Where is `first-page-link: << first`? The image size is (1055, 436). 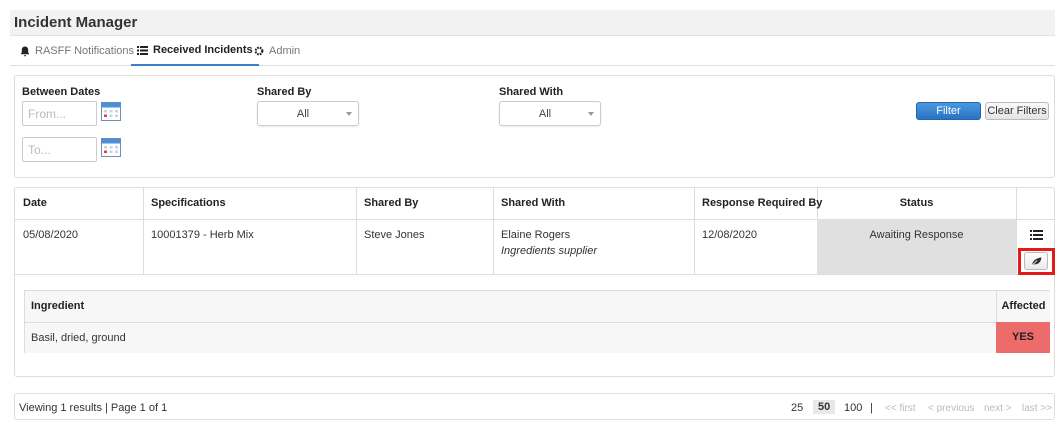 first-page-link: << first is located at coordinates (900, 408).